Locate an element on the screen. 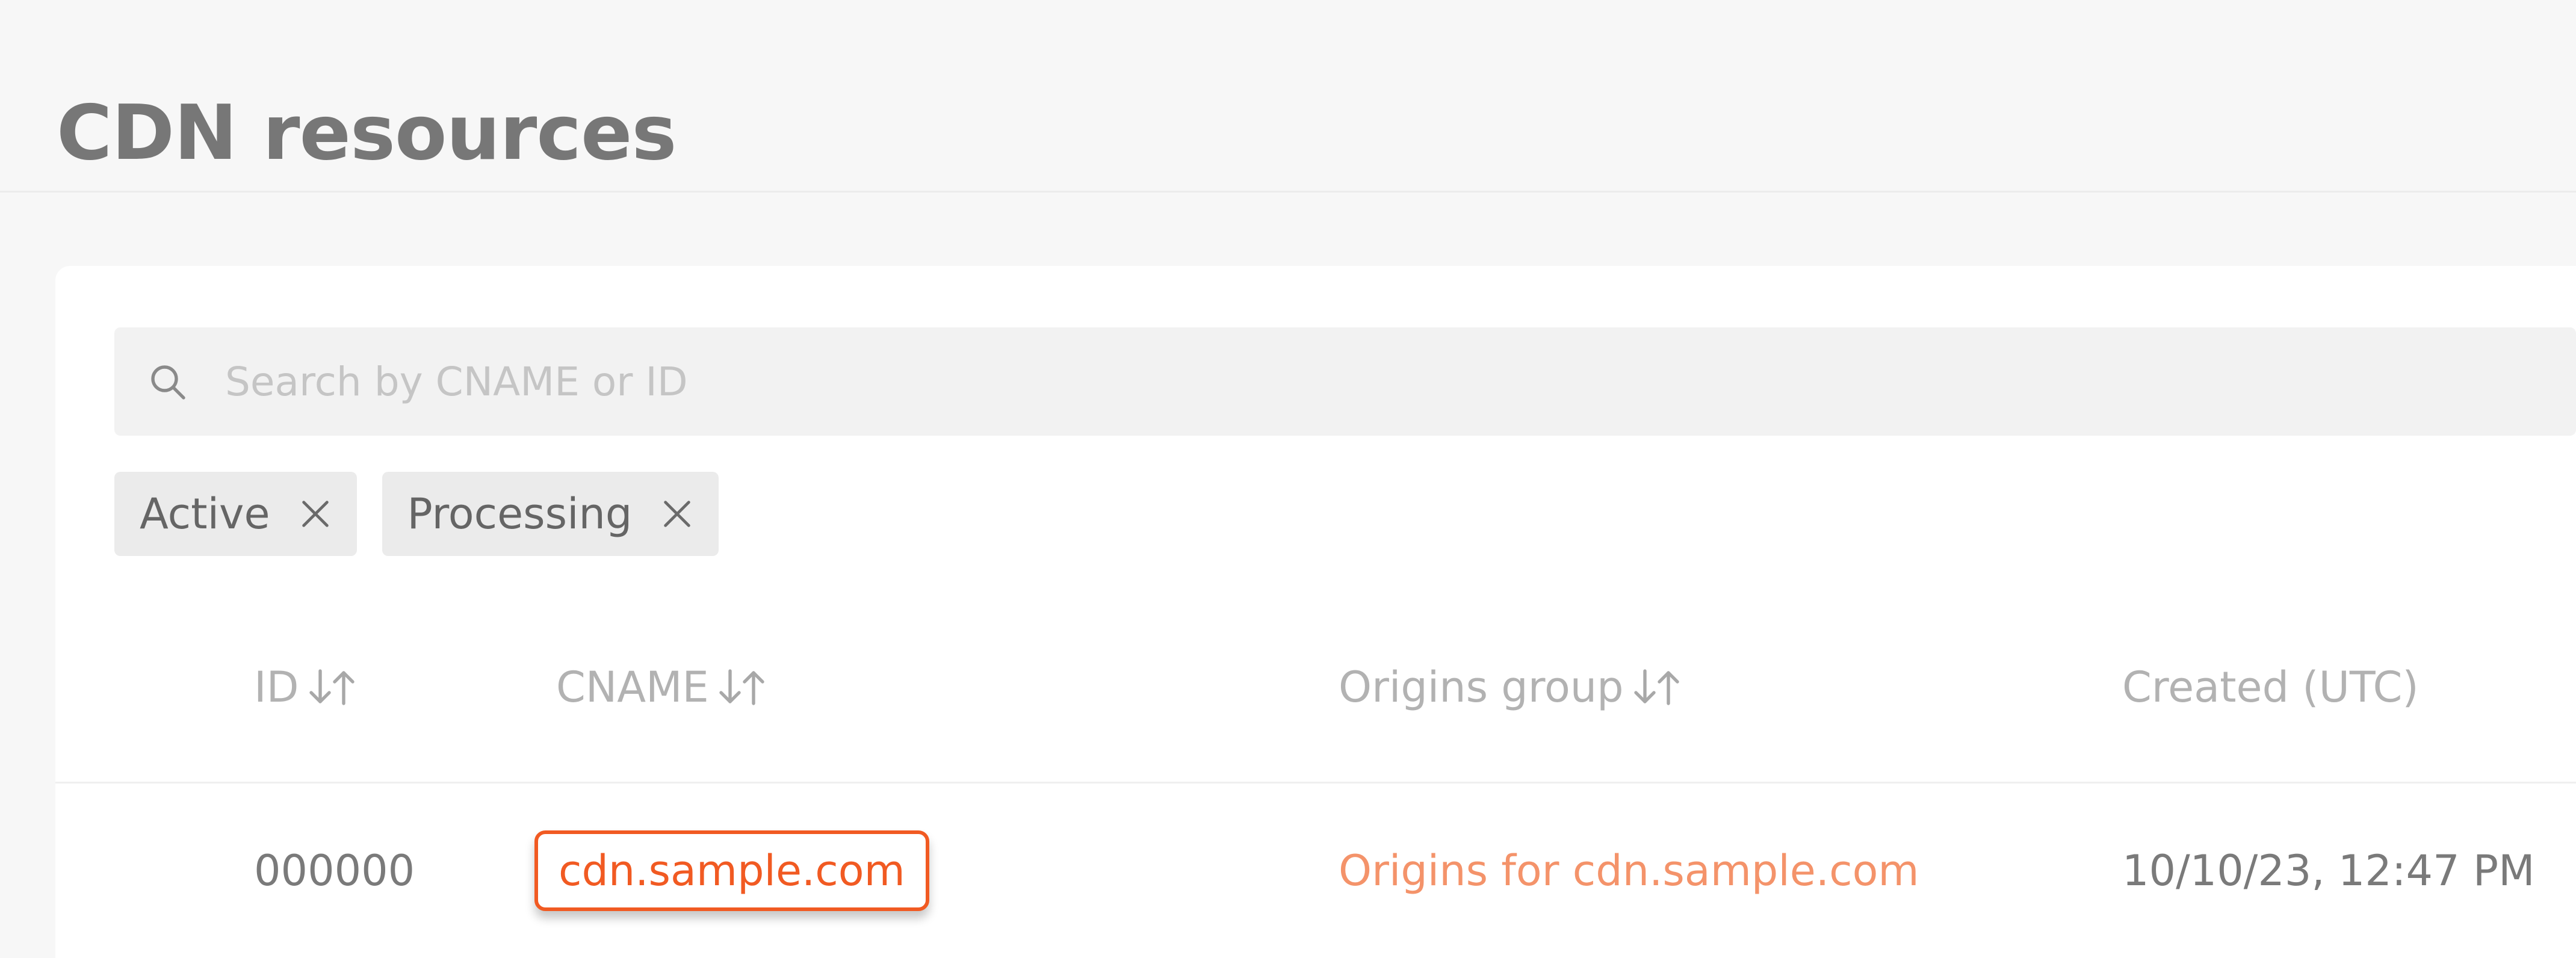 The image size is (2576, 958). search-box is located at coordinates (1345, 381).